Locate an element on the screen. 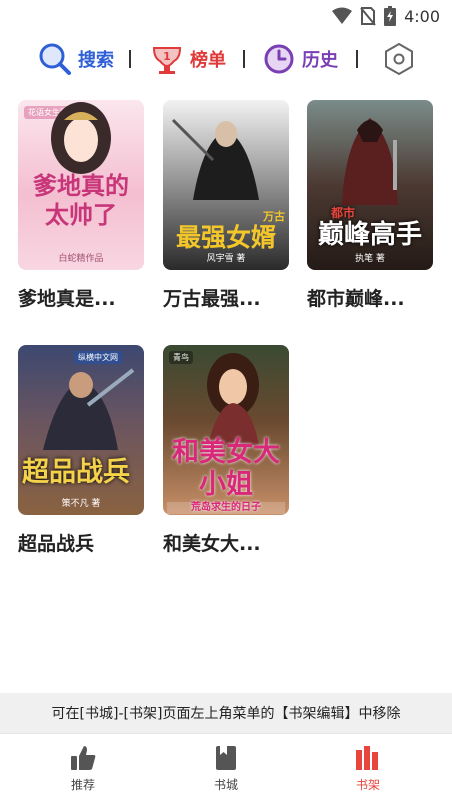  book-cover: 都市 巅峰高手 执笔 著 is located at coordinates (370, 185).